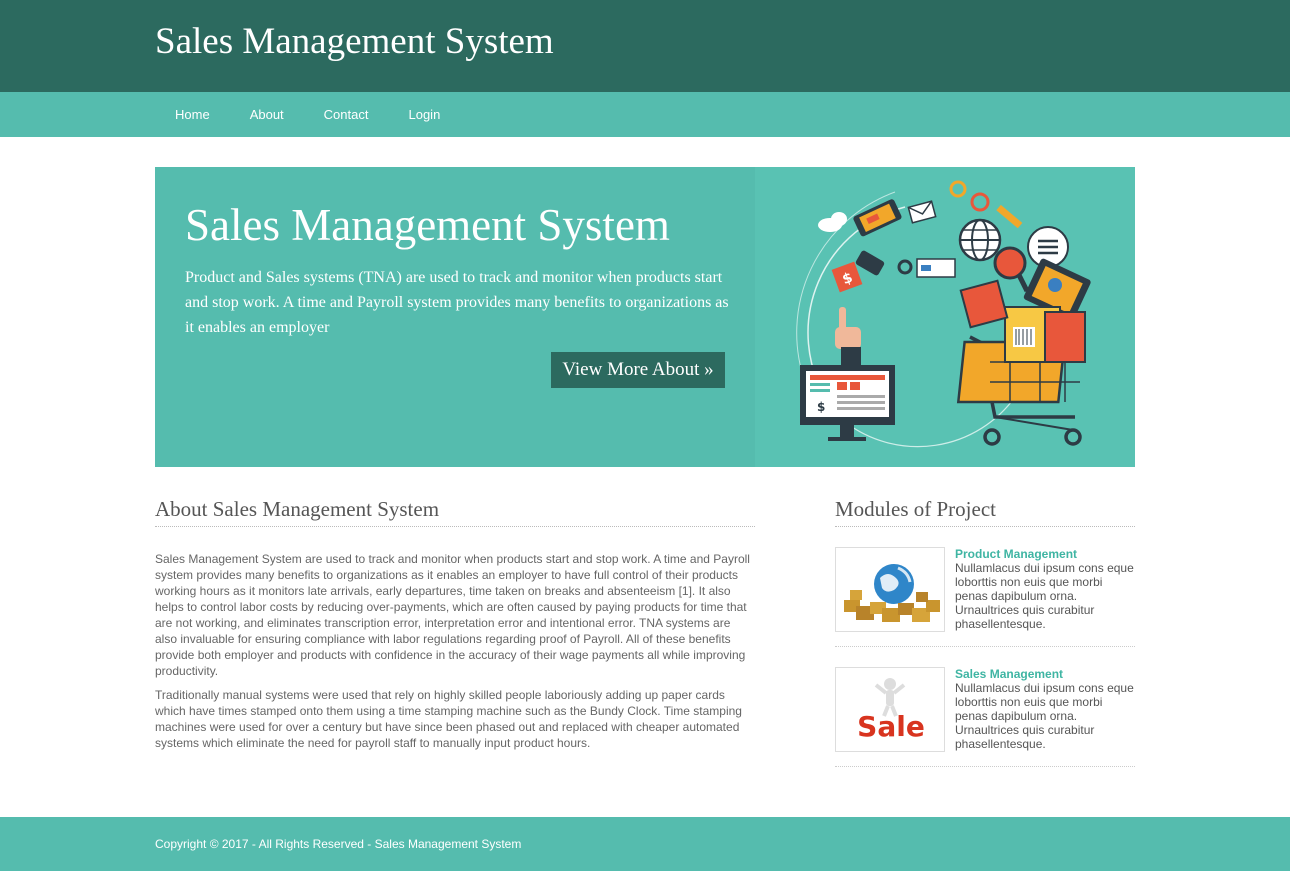 The width and height of the screenshot is (1290, 871). I want to click on sale-figure-image: Sale, so click(891, 710).